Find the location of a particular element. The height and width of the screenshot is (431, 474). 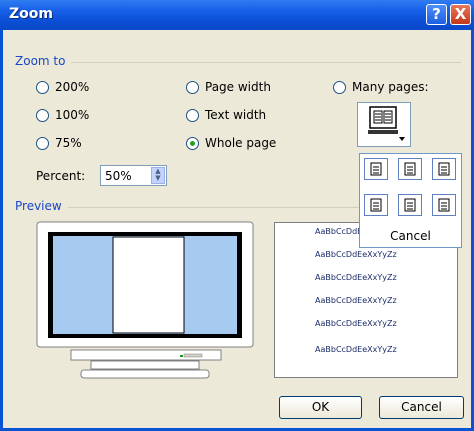

title-bar: Zoom ? X is located at coordinates (237, 15).